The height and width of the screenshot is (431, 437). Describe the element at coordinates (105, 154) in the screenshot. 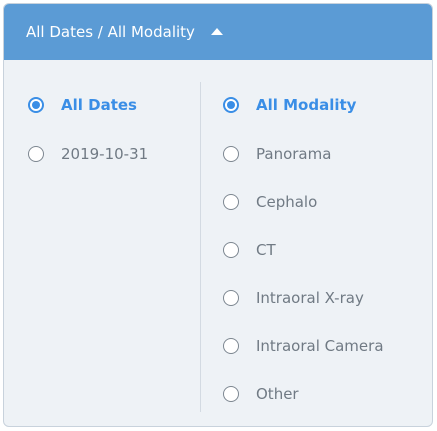

I see `date-option-label: 2019-10-31` at that location.